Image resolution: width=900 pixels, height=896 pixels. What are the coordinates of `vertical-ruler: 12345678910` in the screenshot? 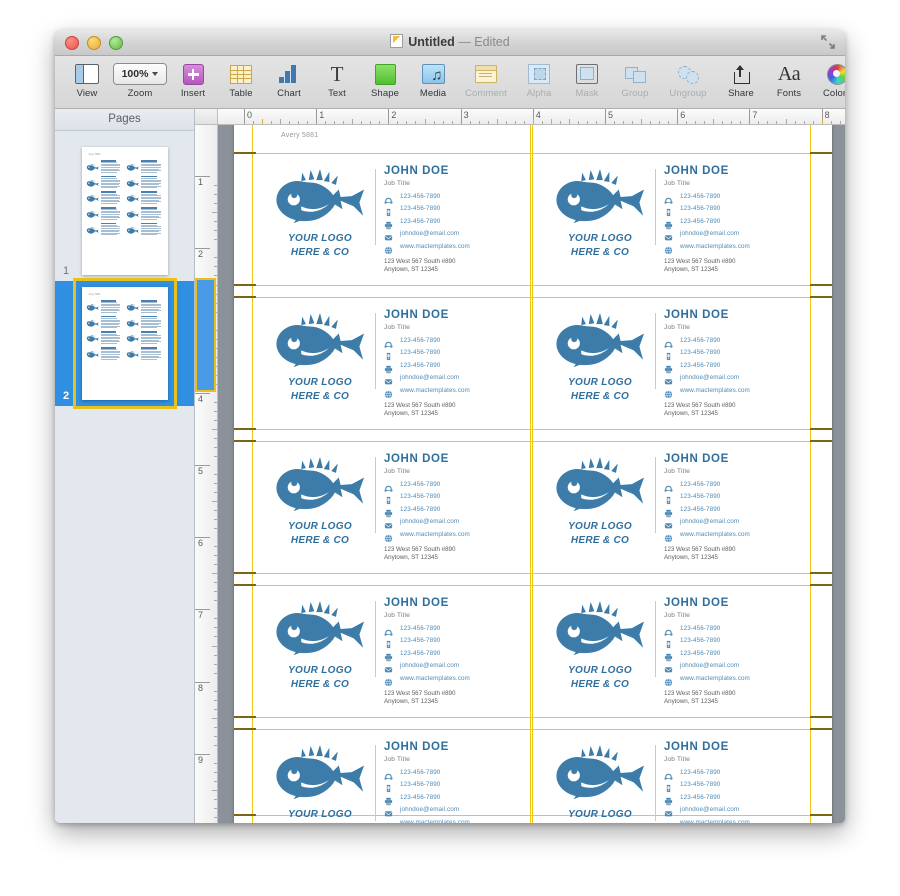 It's located at (206, 474).